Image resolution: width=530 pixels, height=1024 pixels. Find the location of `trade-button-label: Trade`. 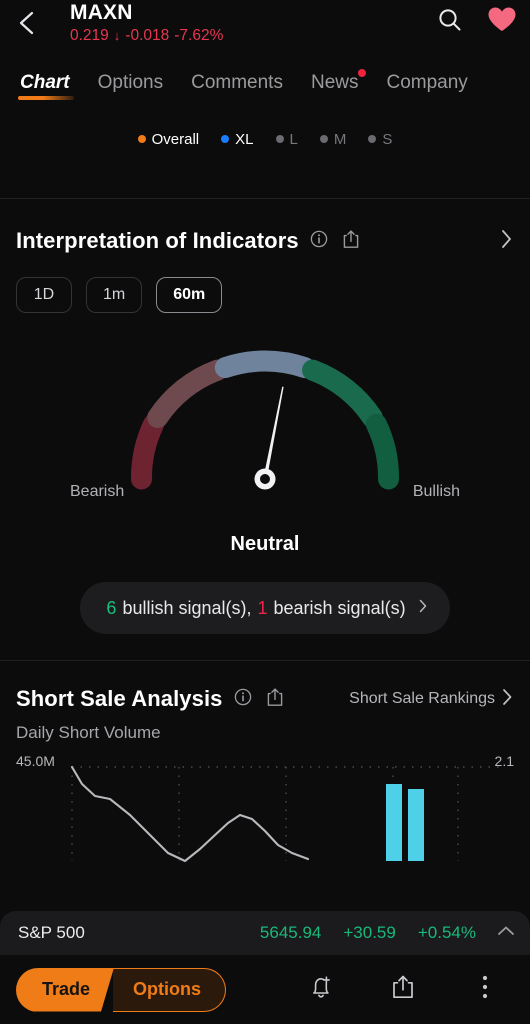

trade-button-label: Trade is located at coordinates (66, 989).